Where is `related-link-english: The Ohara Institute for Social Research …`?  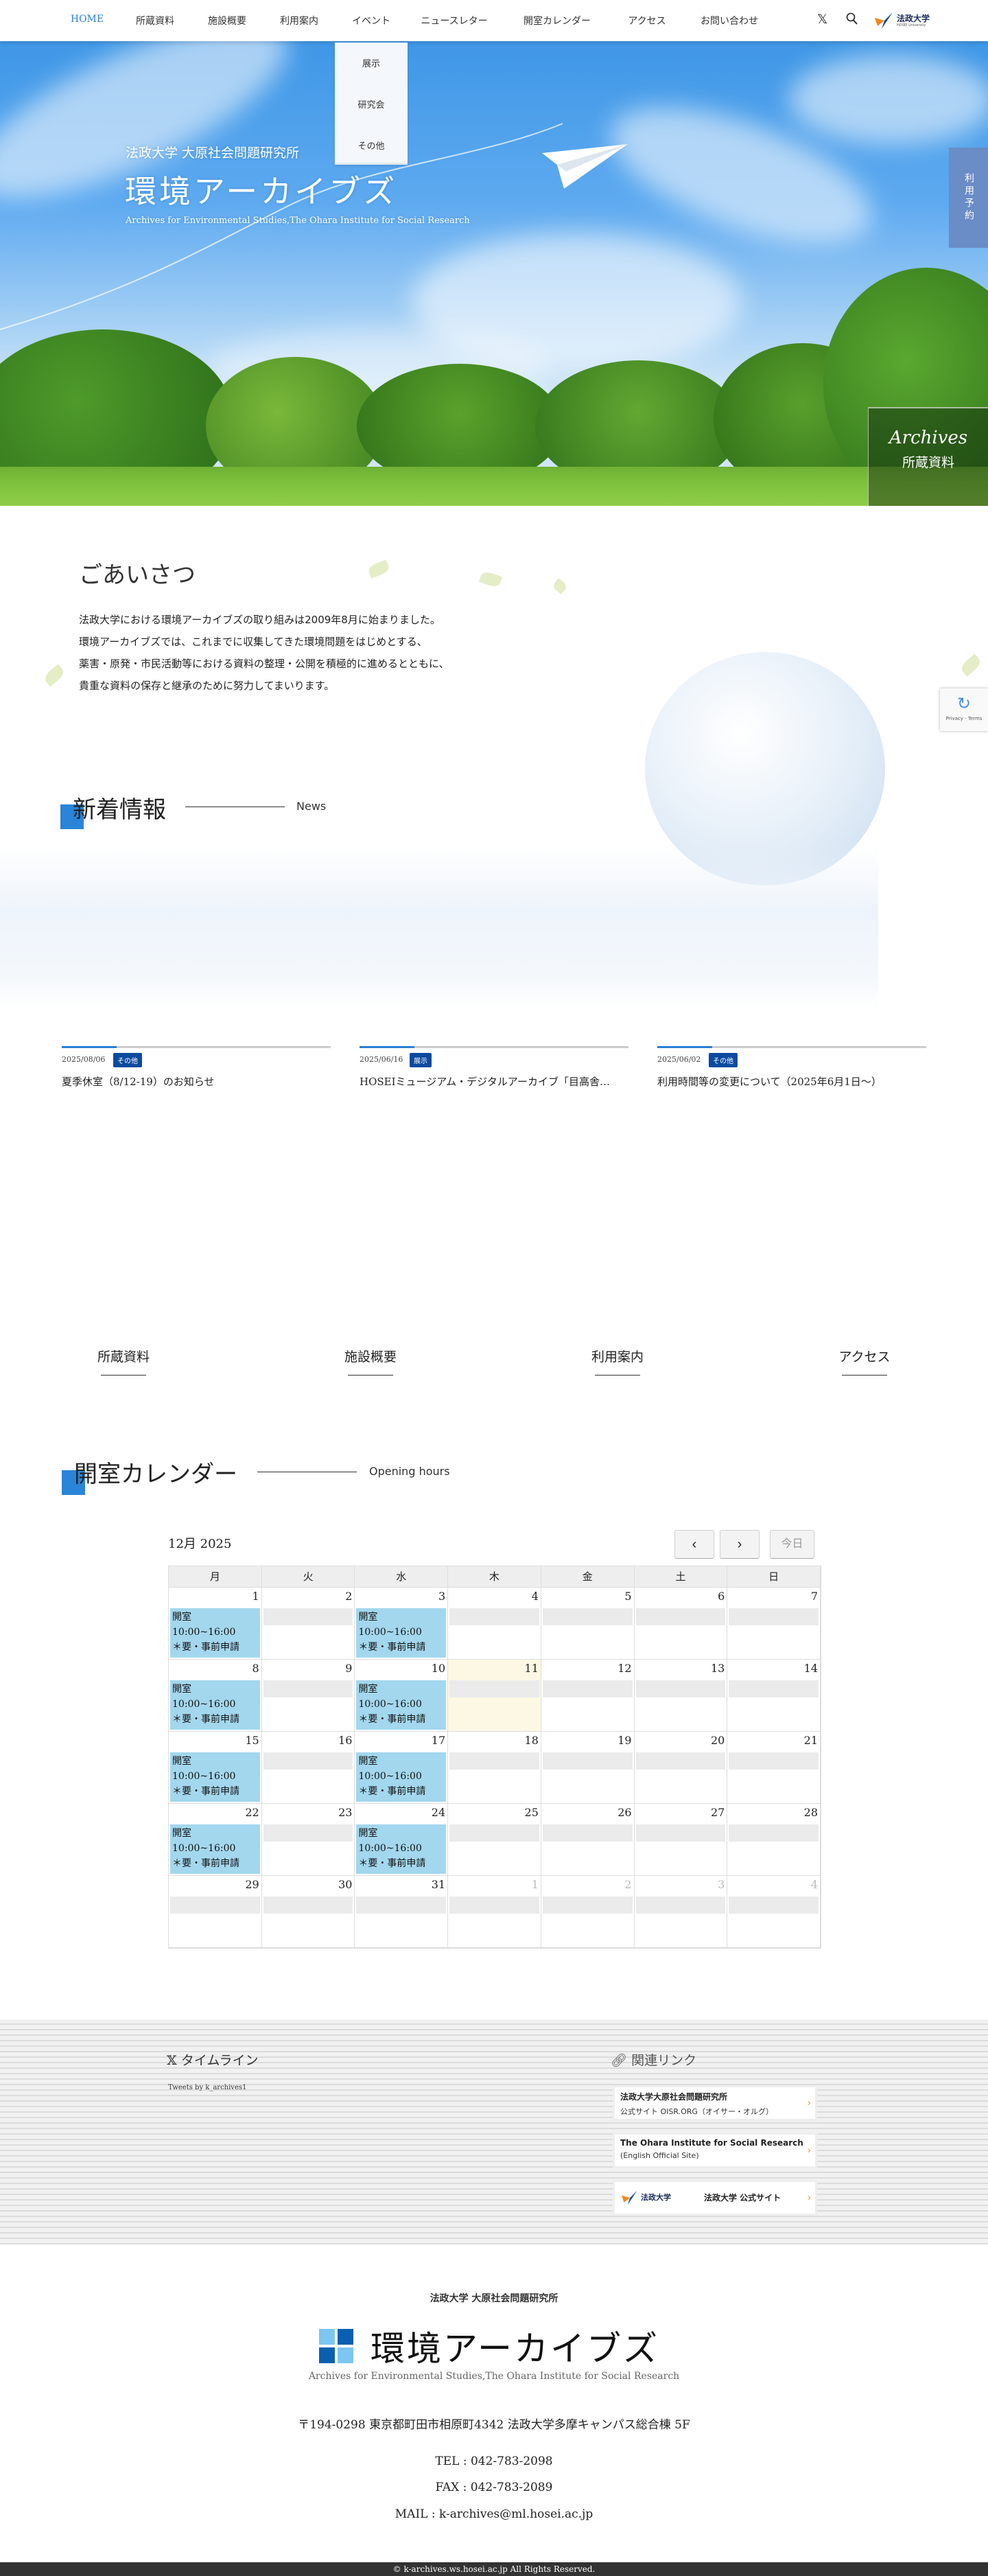
related-link-english: The Ohara Institute for Social Research … is located at coordinates (715, 2150).